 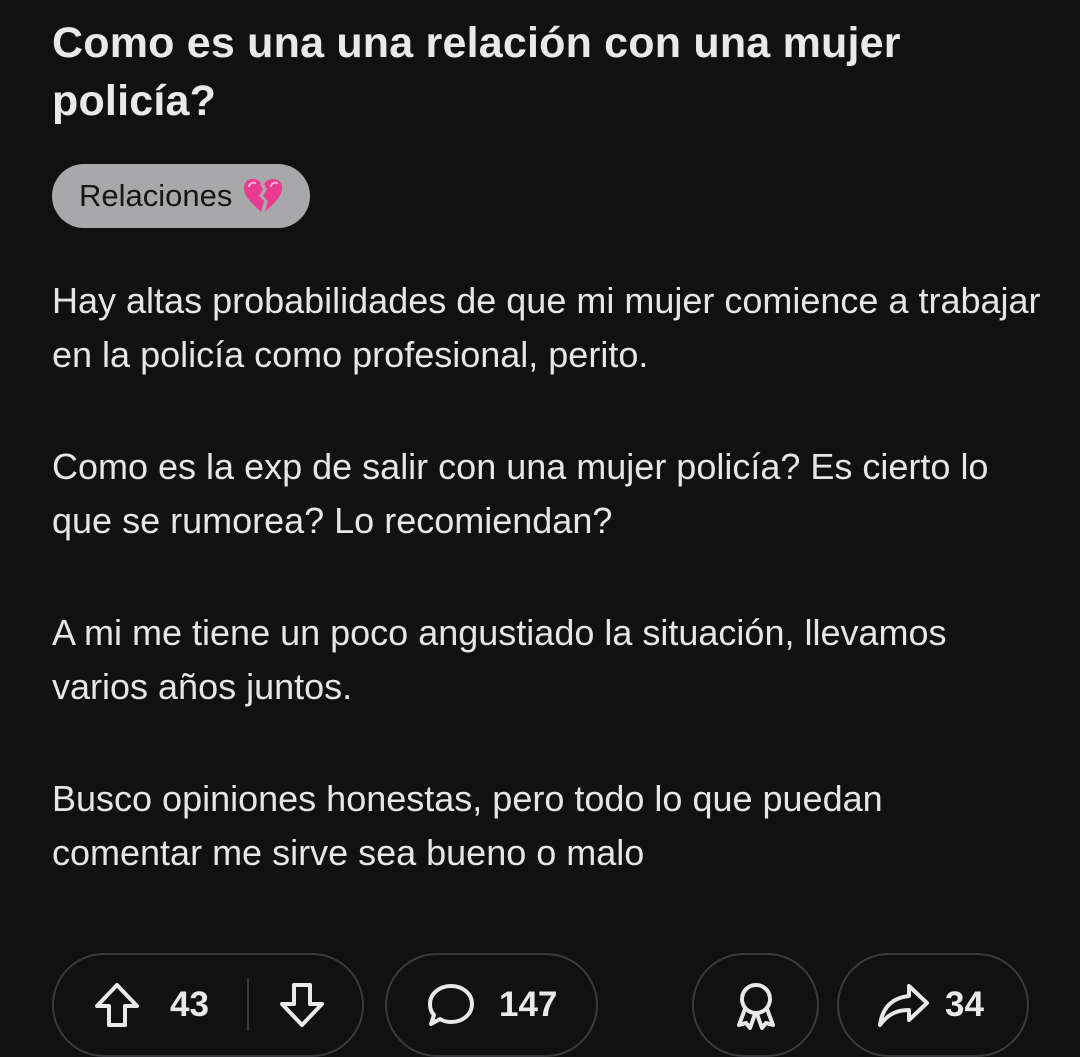 I want to click on downvote-arrow-icon, so click(x=302, y=1005).